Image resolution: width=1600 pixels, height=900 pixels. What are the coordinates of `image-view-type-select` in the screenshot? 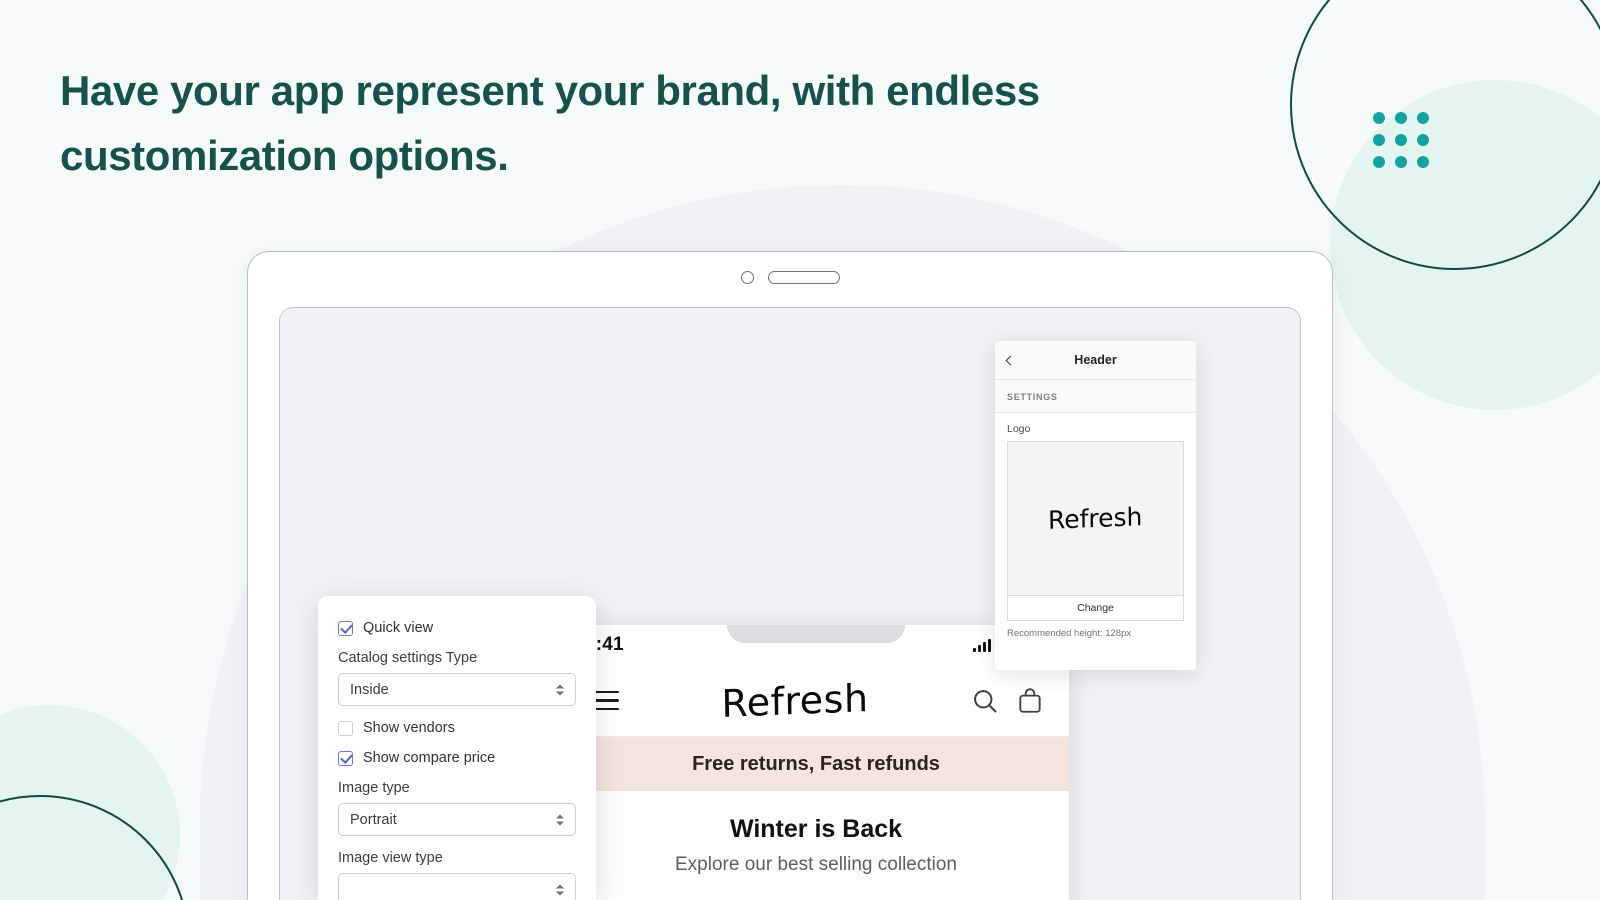 It's located at (457, 886).